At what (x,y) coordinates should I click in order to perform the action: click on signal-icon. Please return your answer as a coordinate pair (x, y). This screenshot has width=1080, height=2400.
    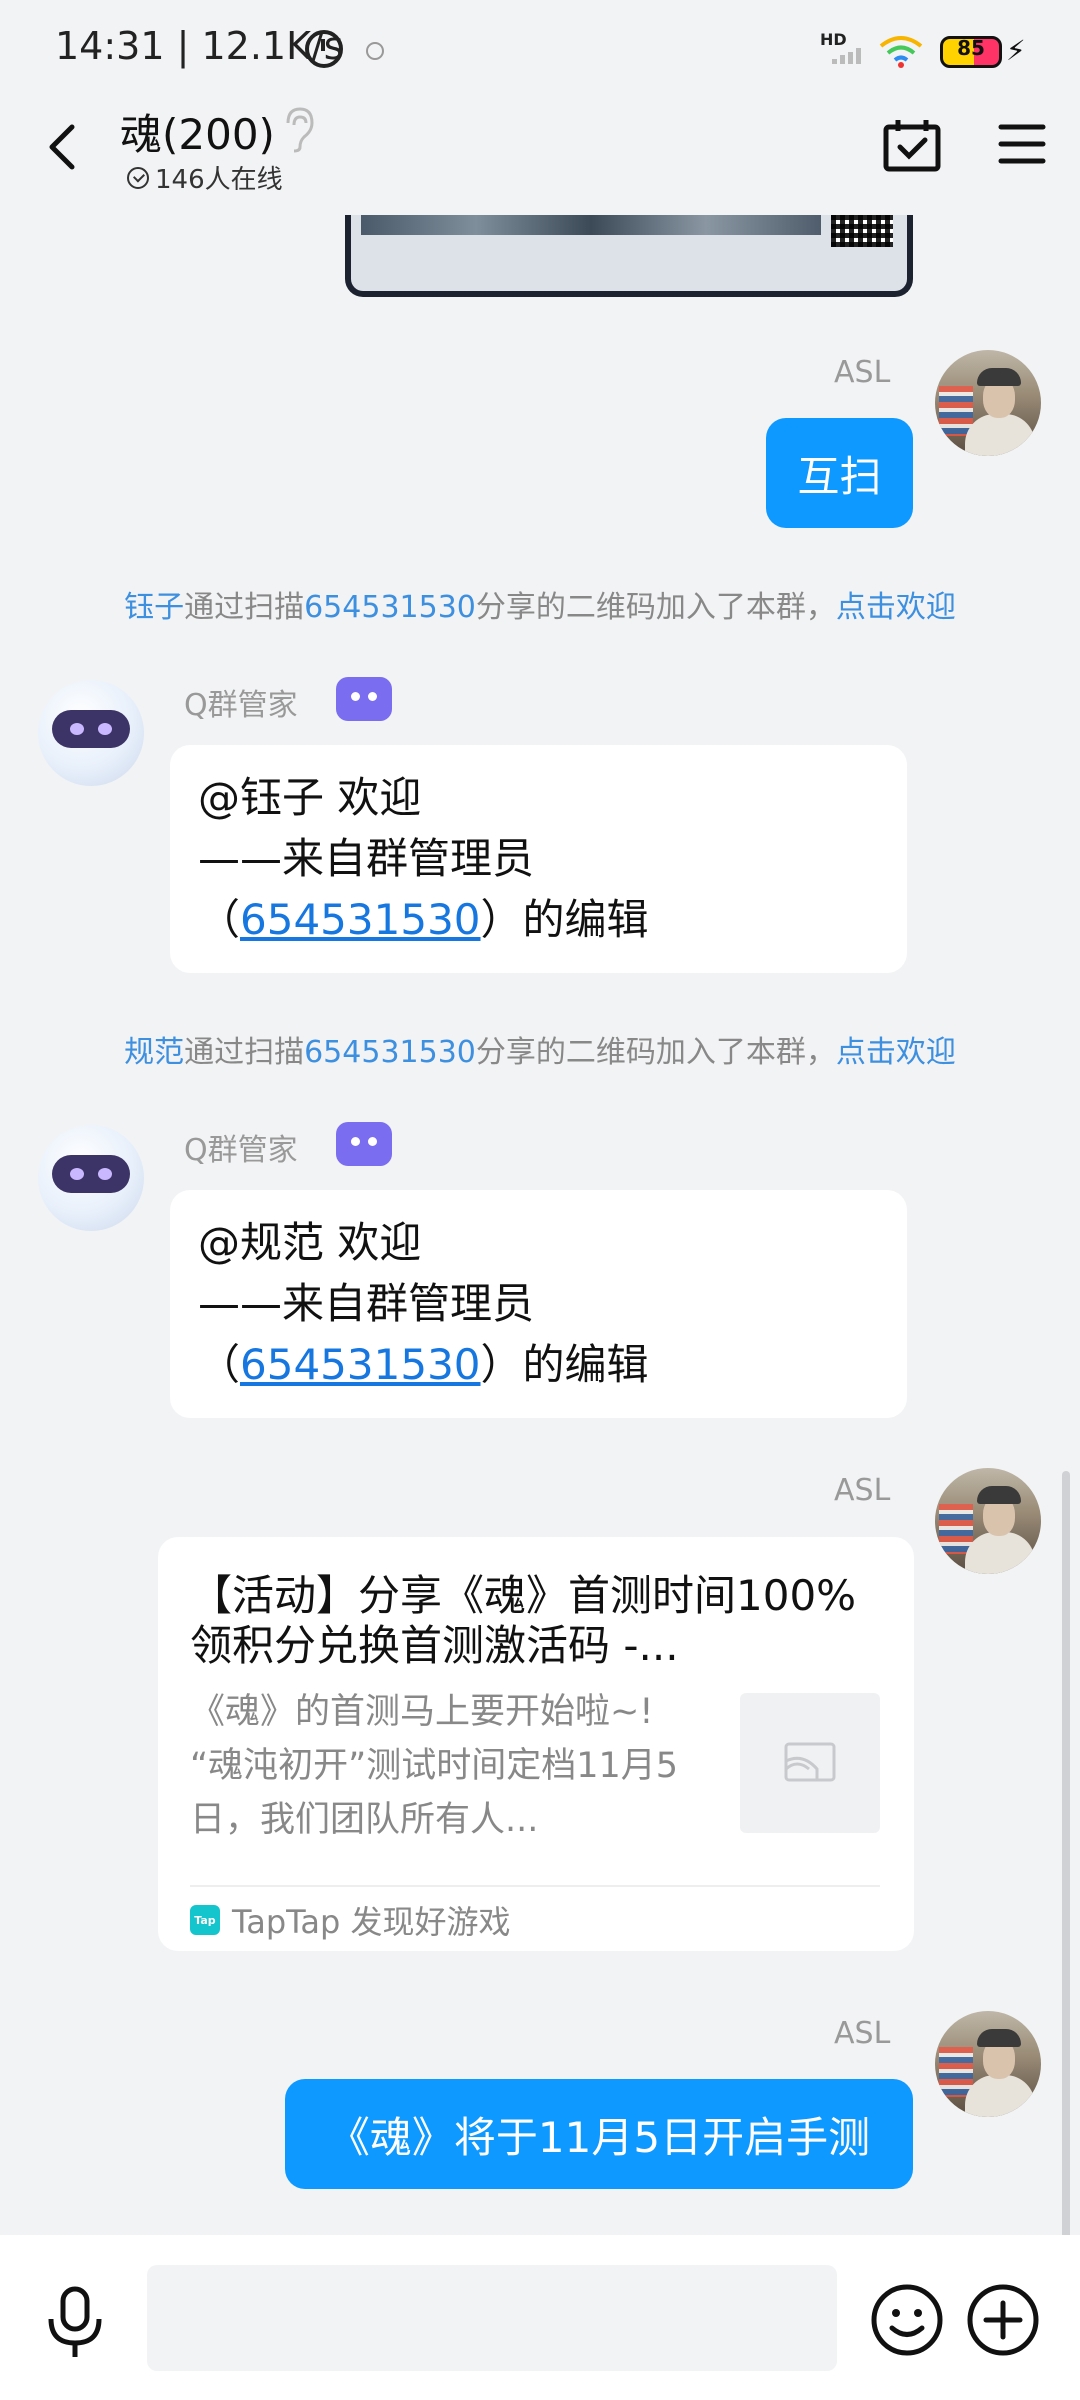
    Looking at the image, I should click on (847, 56).